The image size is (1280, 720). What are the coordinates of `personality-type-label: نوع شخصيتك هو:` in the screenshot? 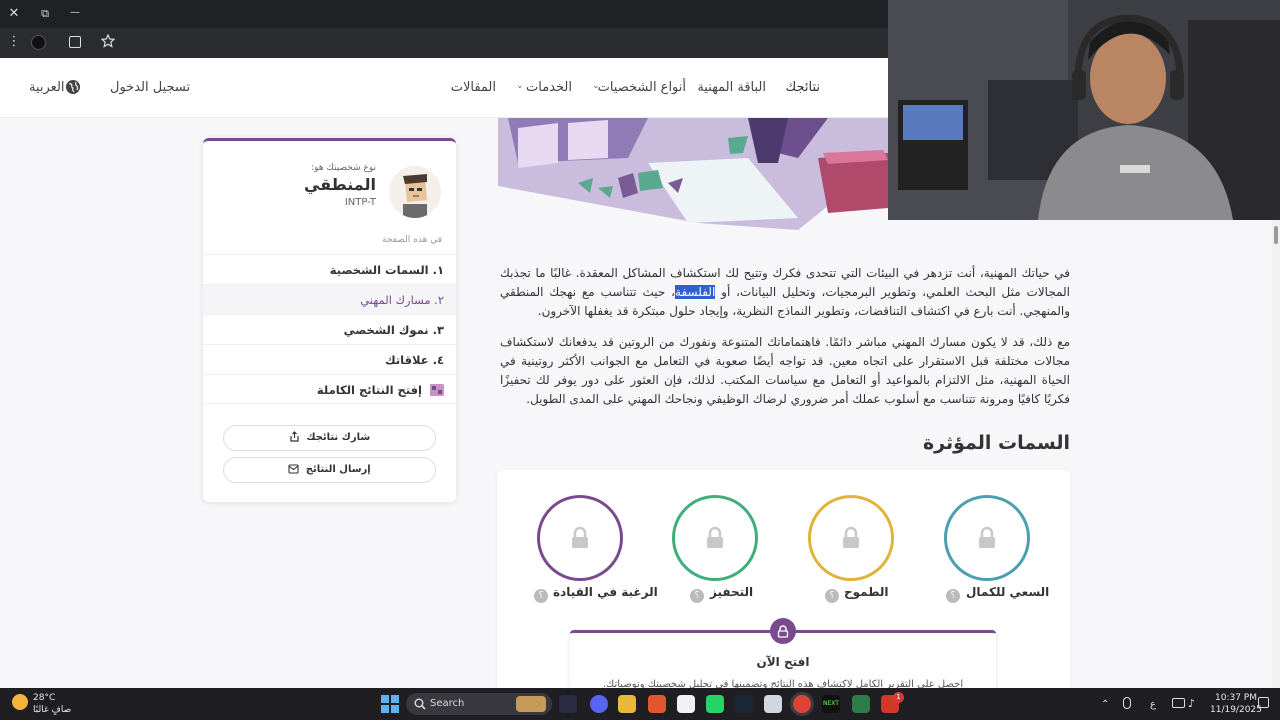 It's located at (343, 168).